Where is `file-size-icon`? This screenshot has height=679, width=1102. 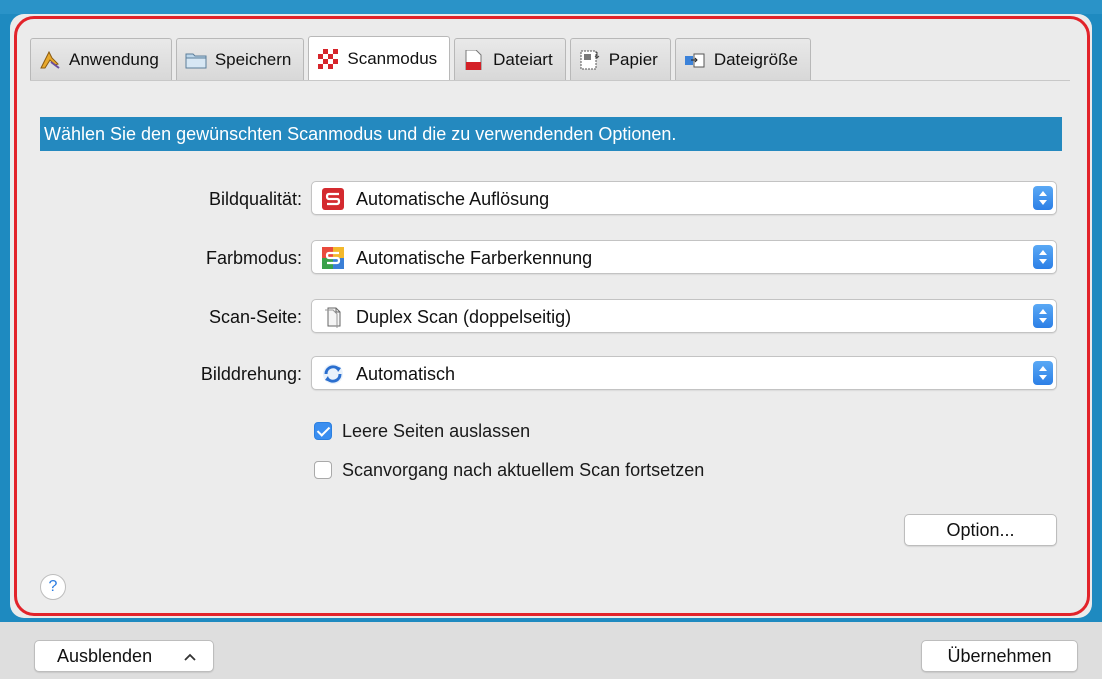 file-size-icon is located at coordinates (695, 60).